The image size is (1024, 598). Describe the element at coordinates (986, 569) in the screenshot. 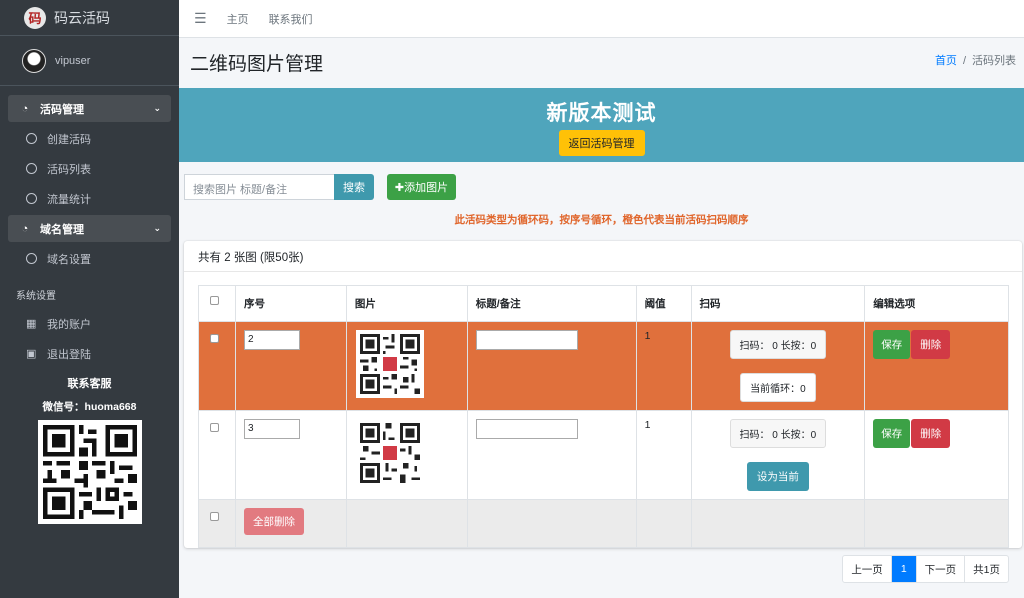

I see `pagination-total: 共1页` at that location.